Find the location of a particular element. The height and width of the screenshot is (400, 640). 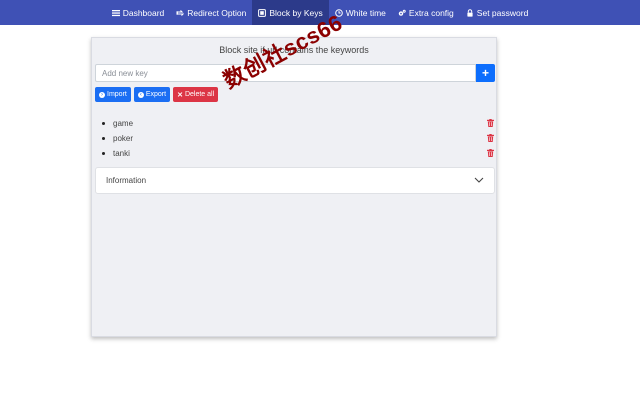

delete-all-label: Delete all is located at coordinates (199, 94).